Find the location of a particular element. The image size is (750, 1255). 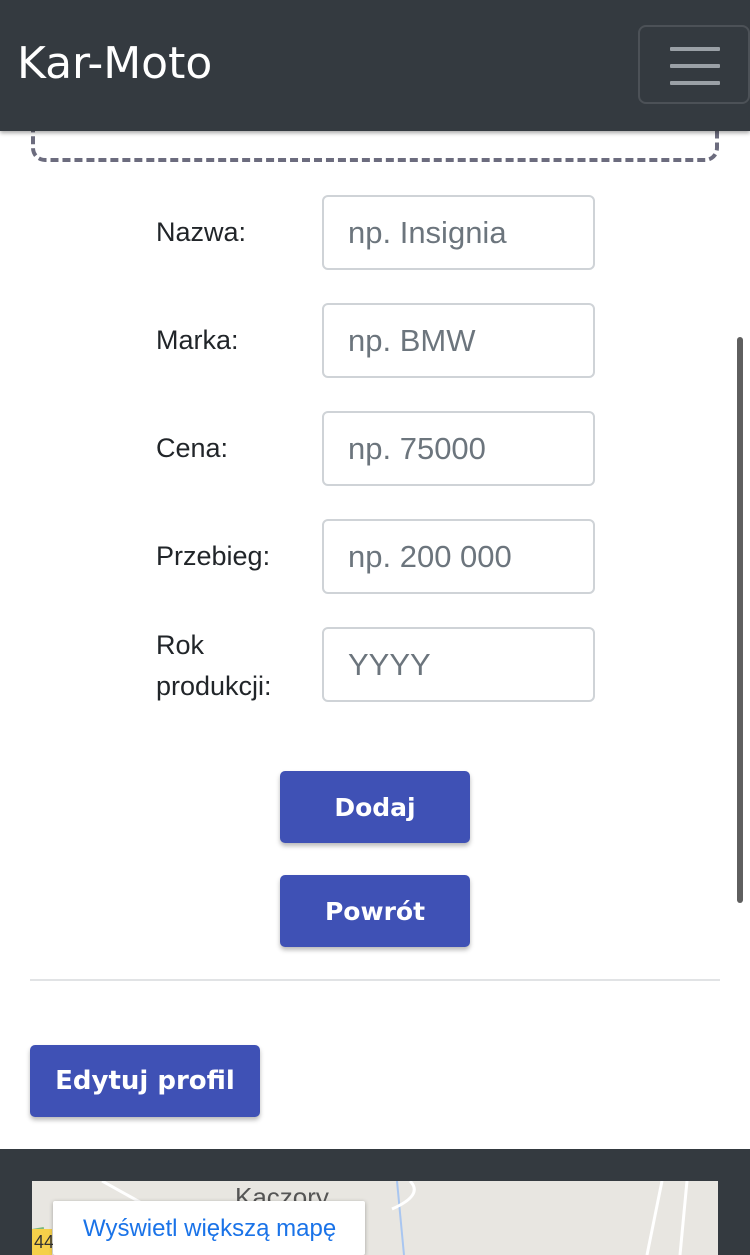

map-link-box: Wyświetl większą mapę is located at coordinates (209, 1228).